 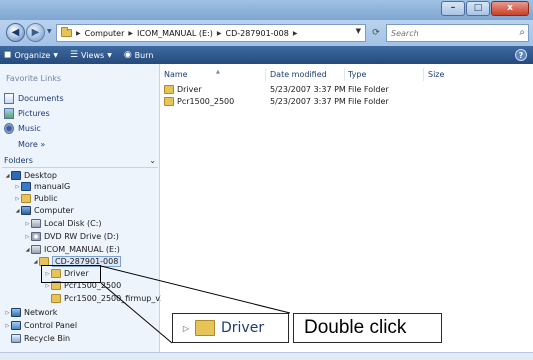 I want to click on network-icon, so click(x=16, y=312).